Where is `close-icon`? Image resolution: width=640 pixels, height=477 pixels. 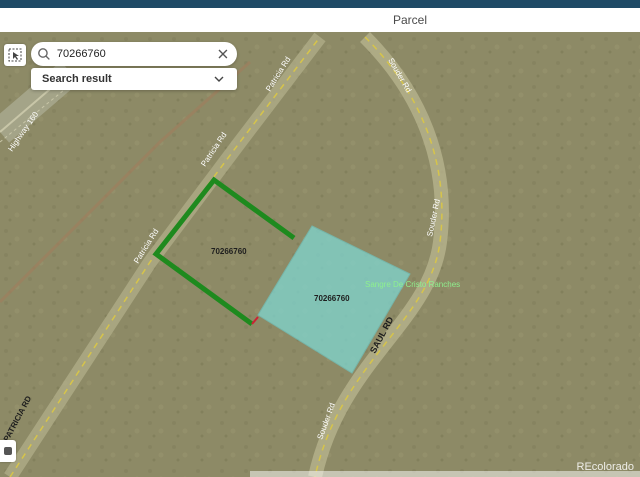
close-icon is located at coordinates (223, 54).